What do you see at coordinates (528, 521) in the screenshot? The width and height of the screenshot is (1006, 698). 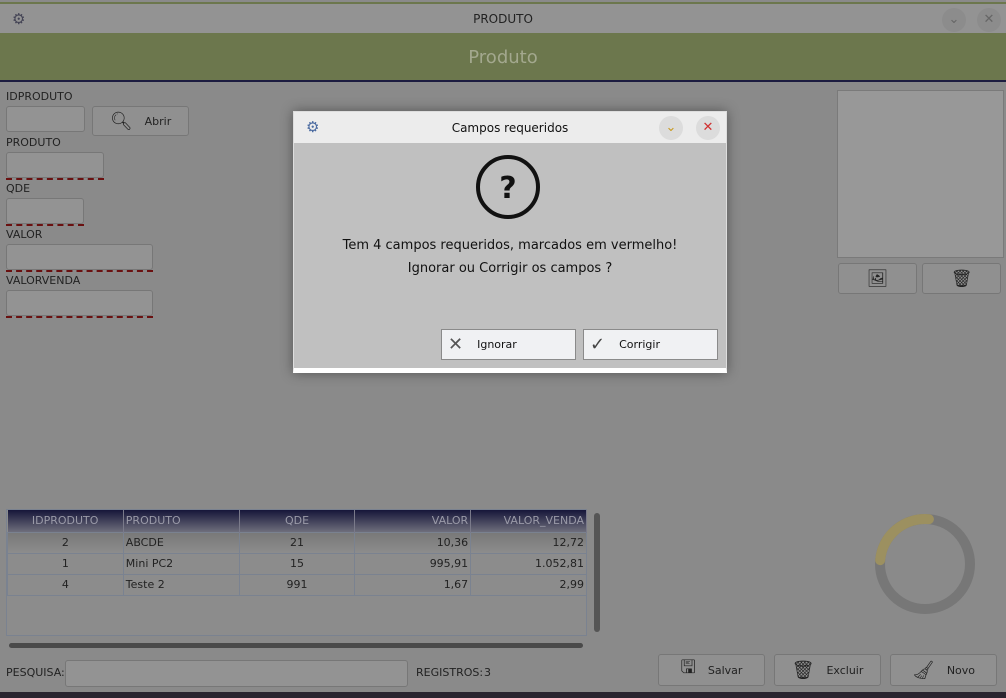 I see `column-header: VALOR_VENDA` at bounding box center [528, 521].